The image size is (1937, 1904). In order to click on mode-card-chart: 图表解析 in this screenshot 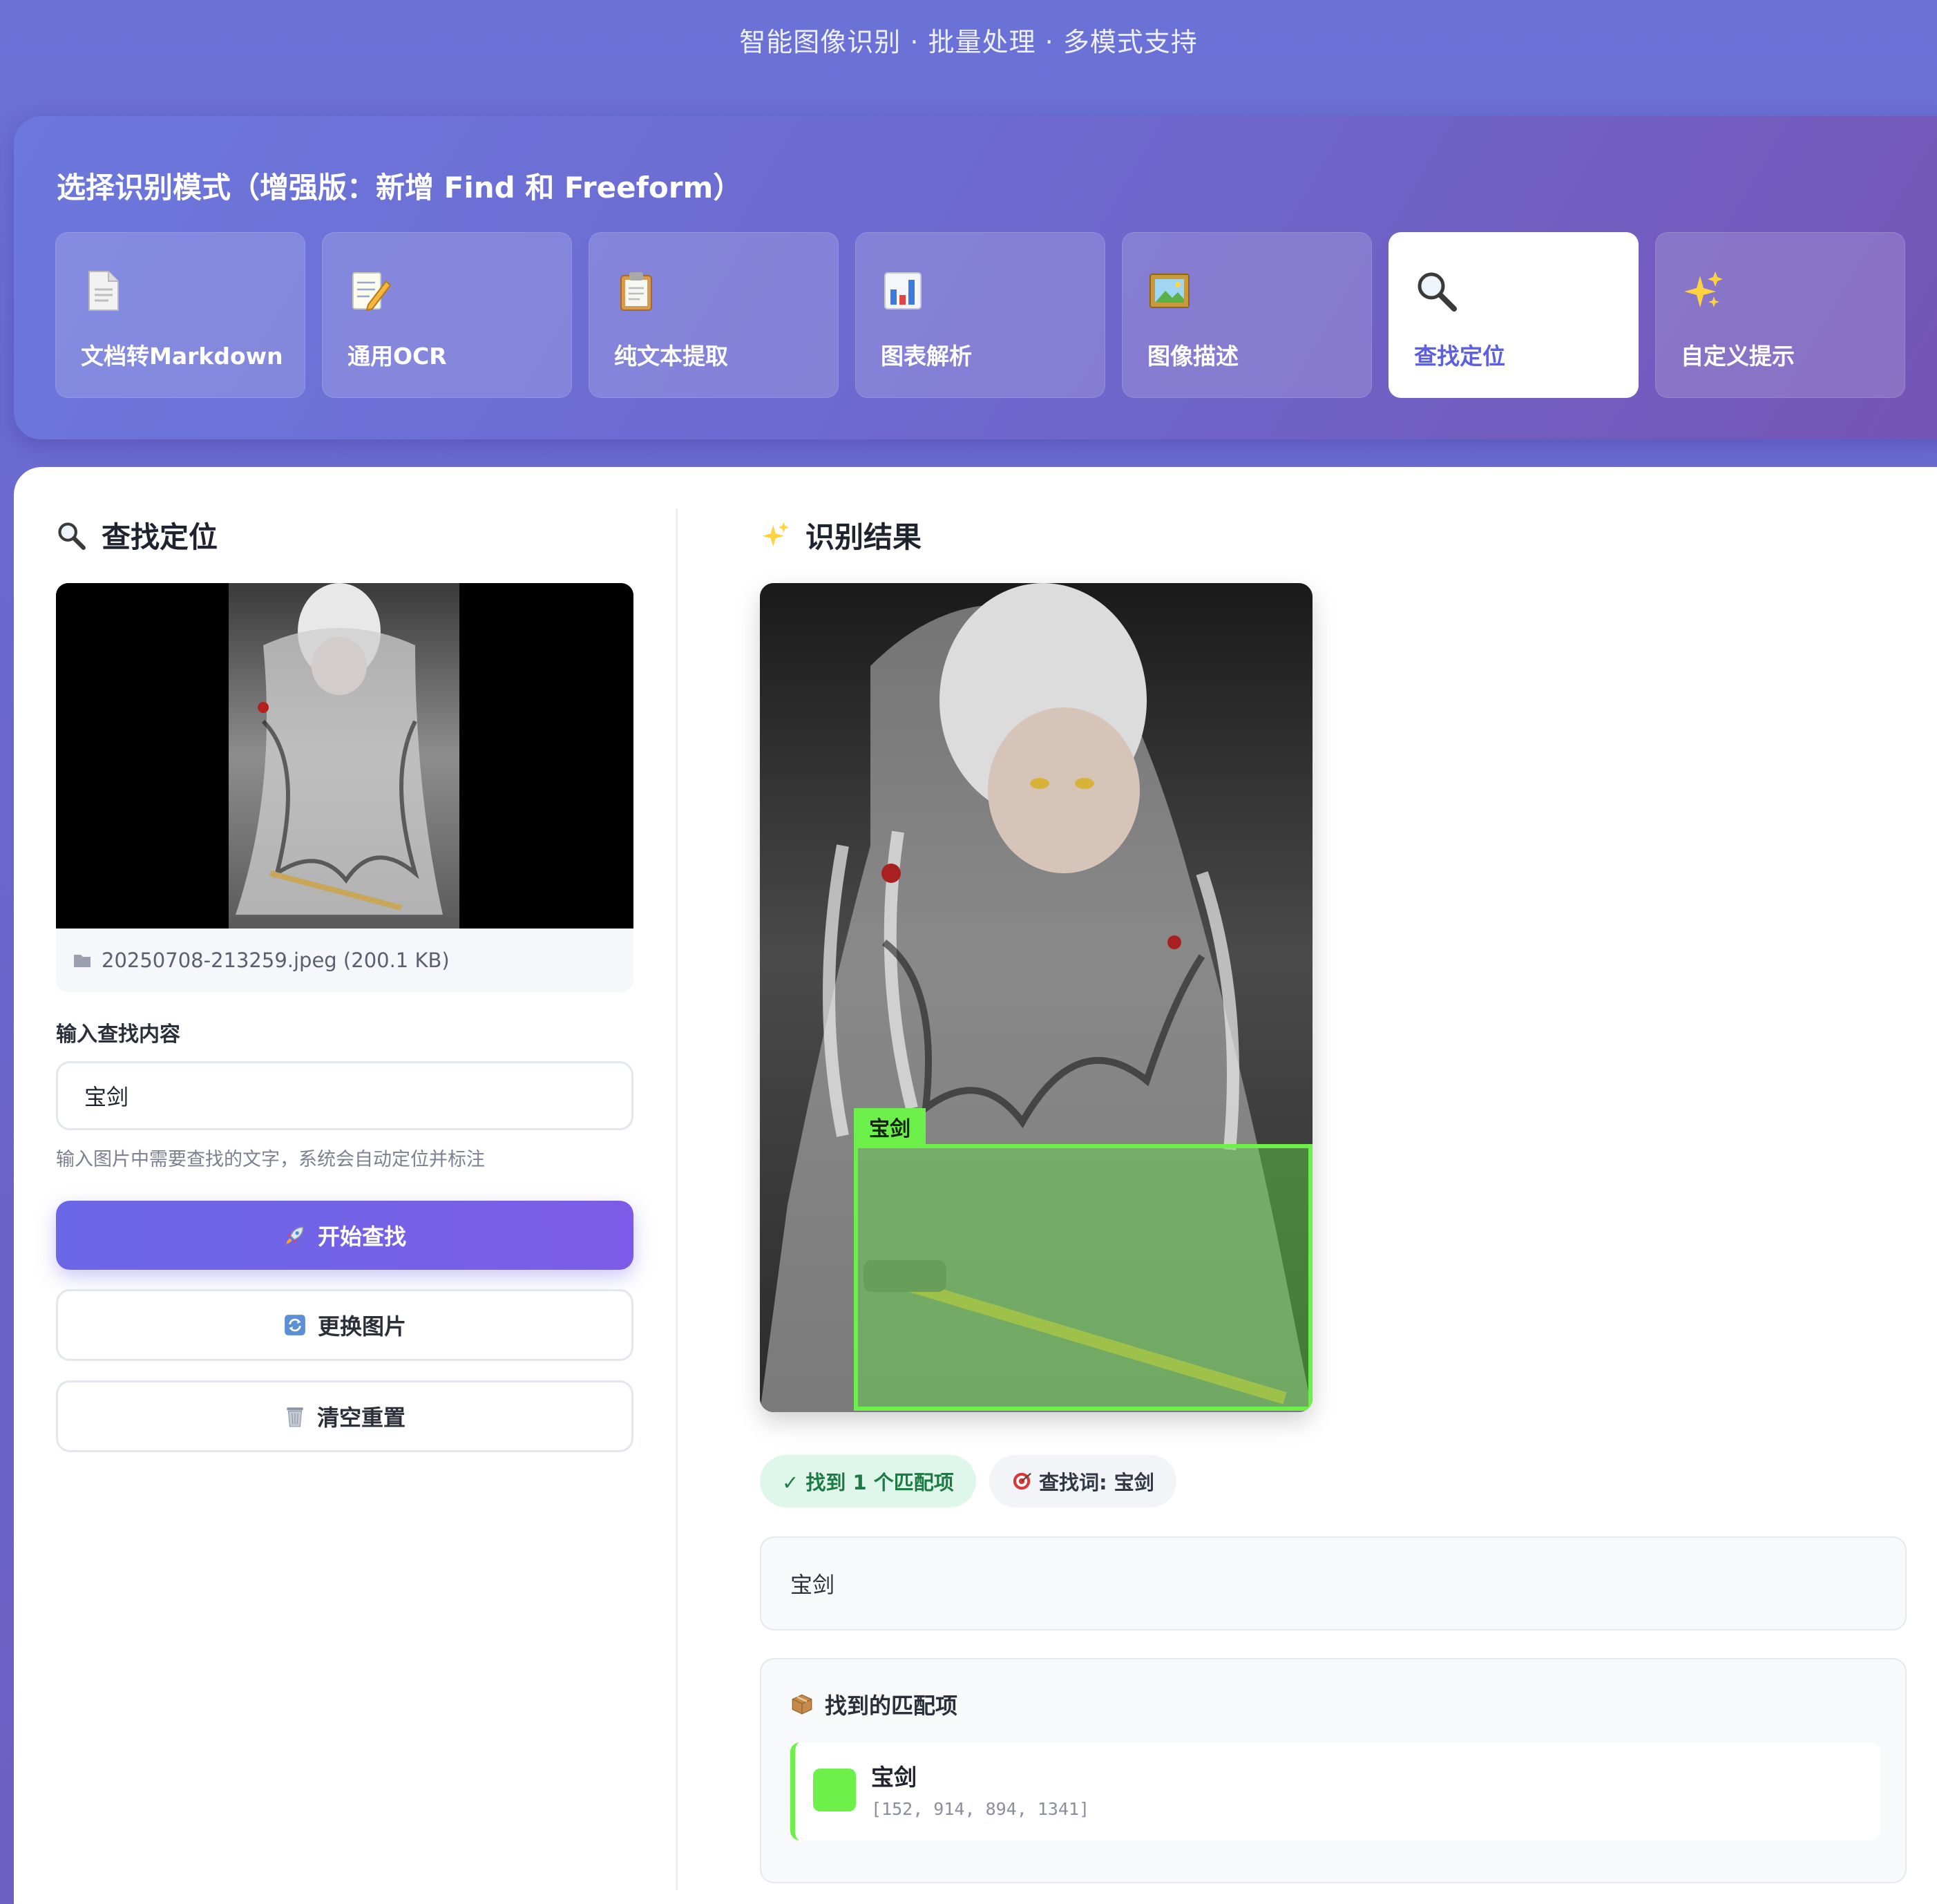, I will do `click(980, 315)`.